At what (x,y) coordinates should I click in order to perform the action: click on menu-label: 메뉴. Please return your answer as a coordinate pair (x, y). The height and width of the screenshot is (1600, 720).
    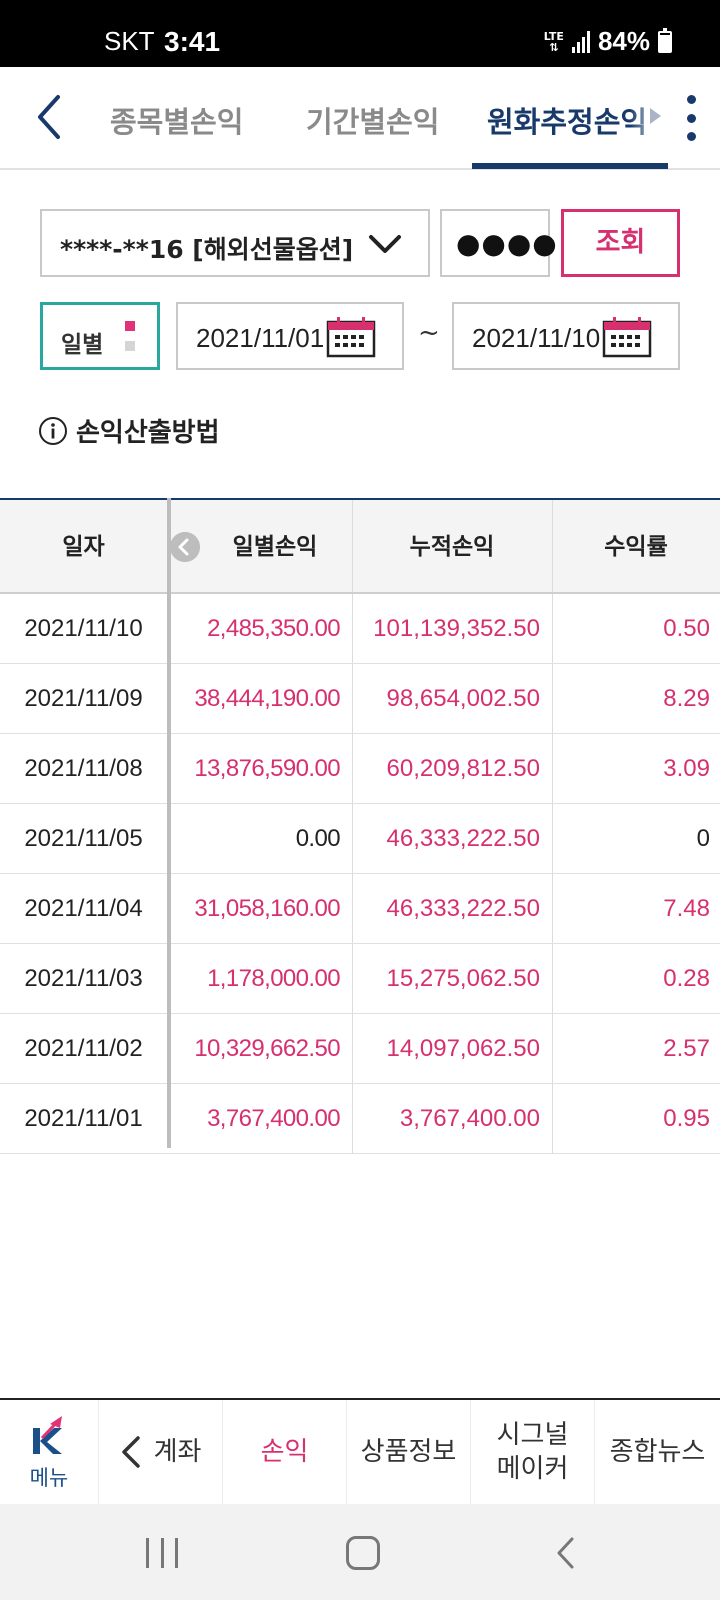
    Looking at the image, I should click on (49, 1478).